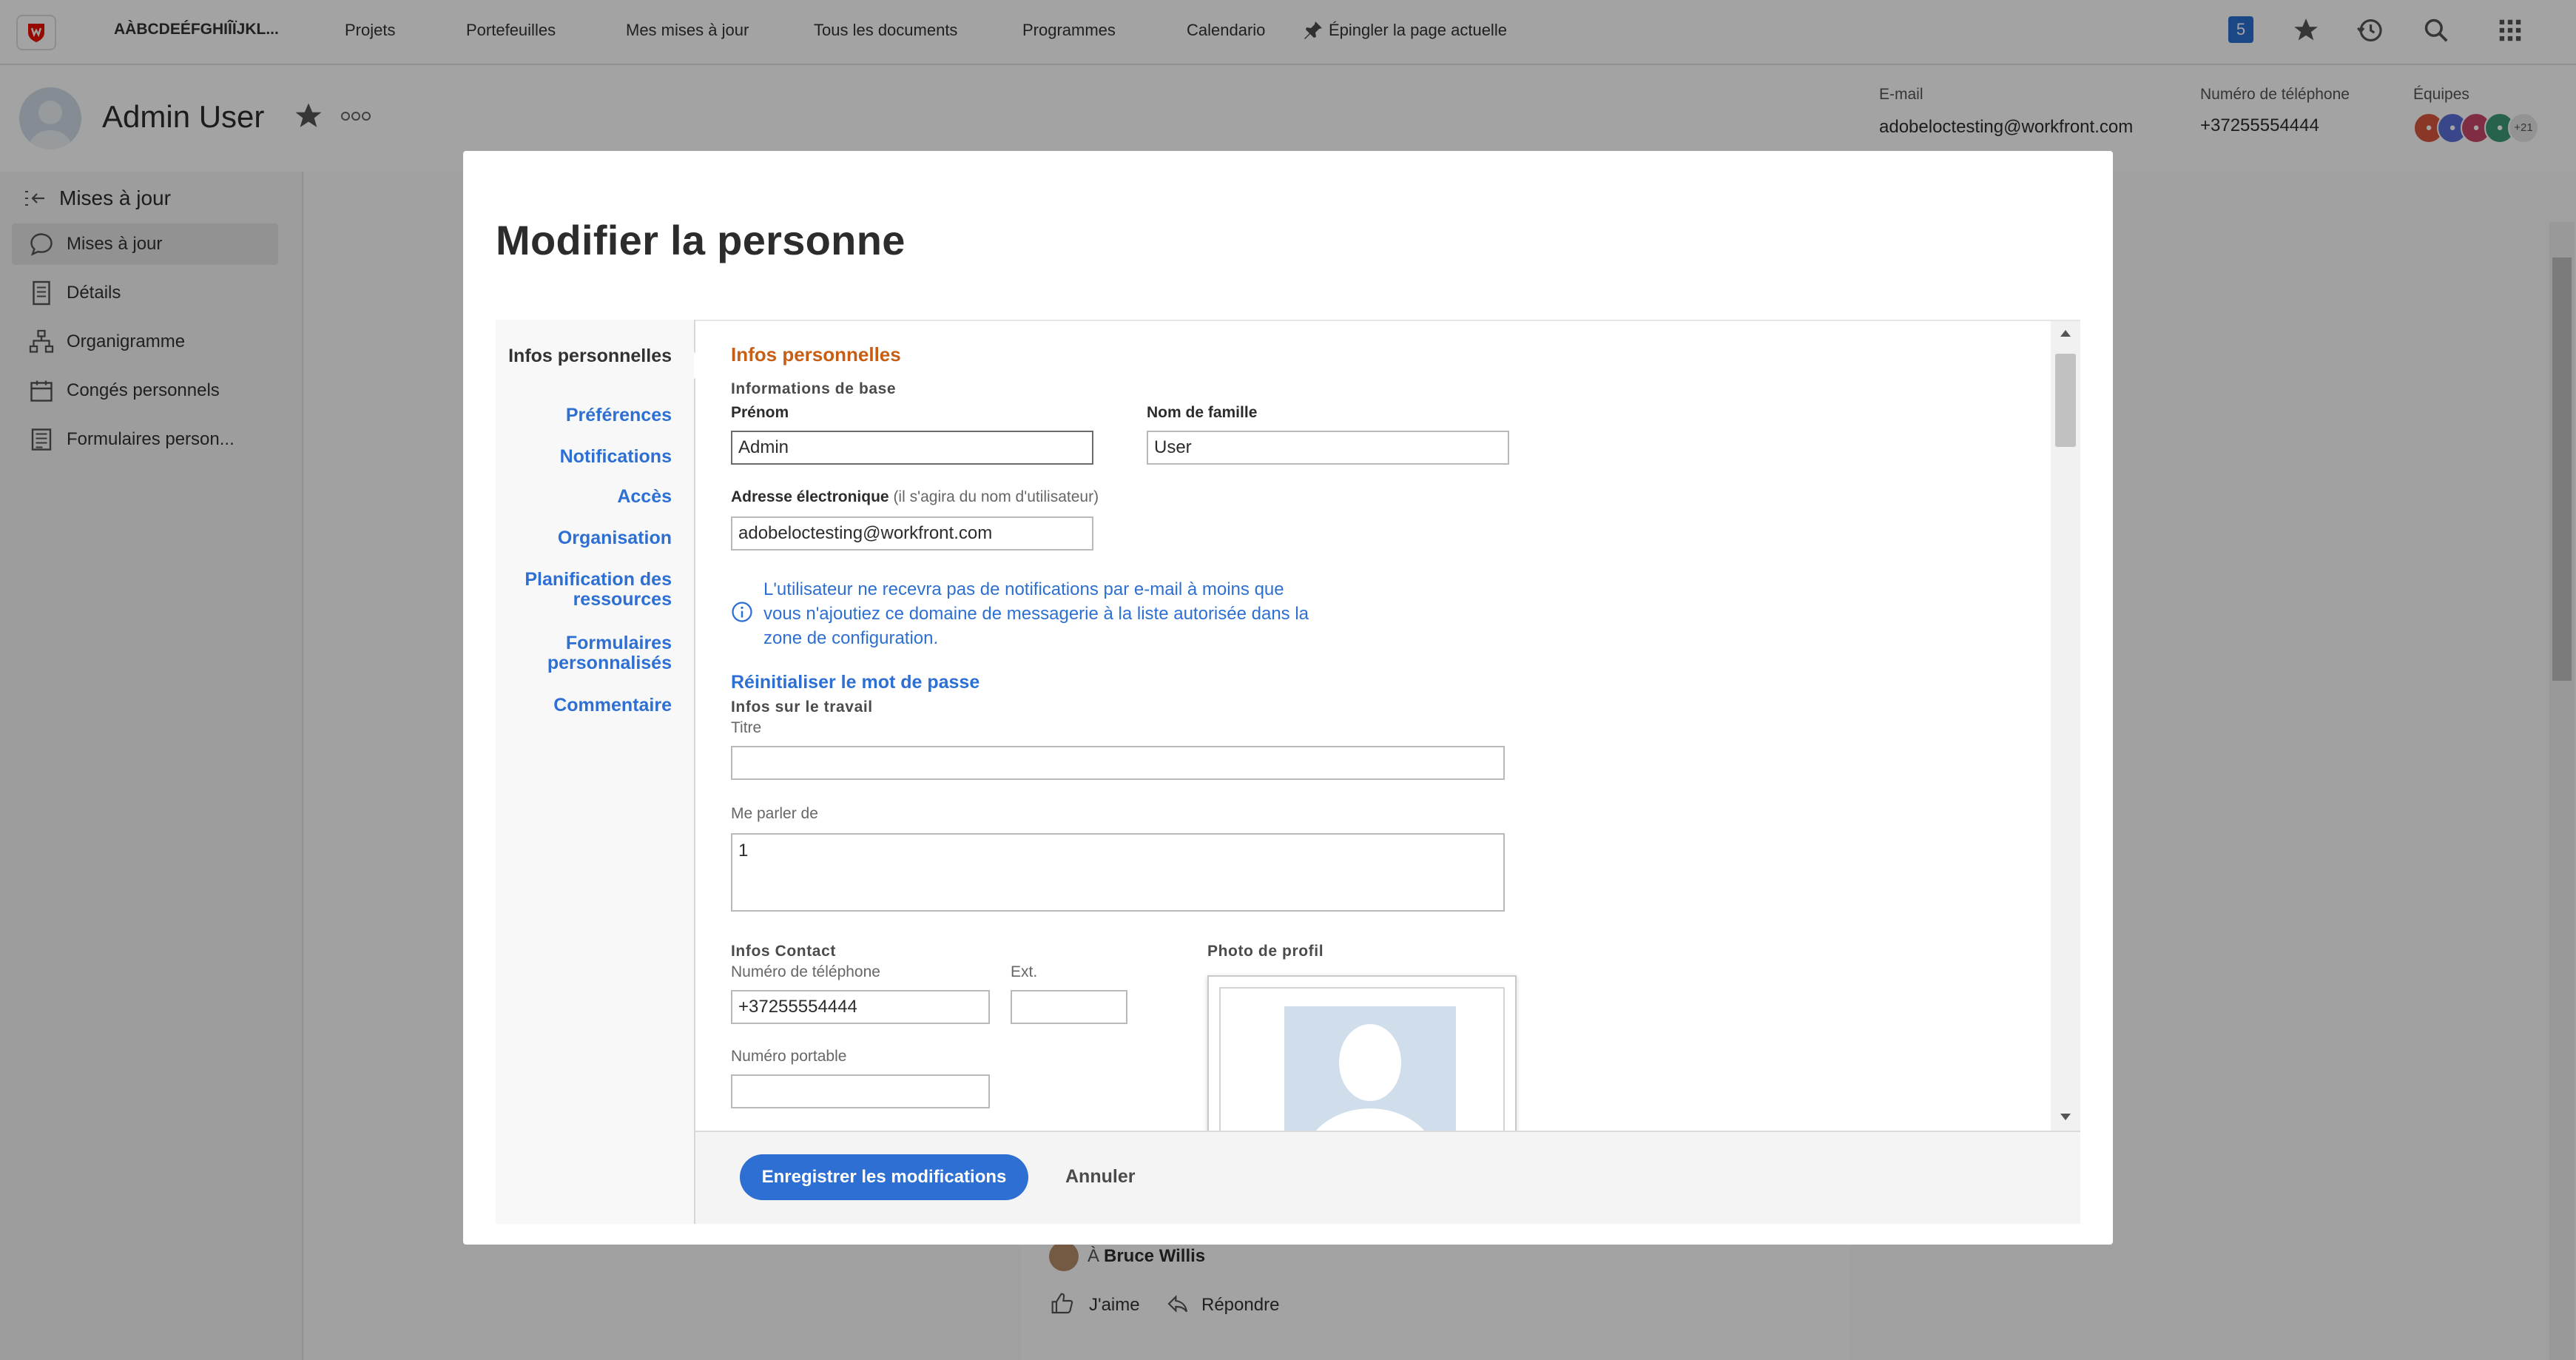 Image resolution: width=2576 pixels, height=1360 pixels. I want to click on modal-title: Modifier la personne, so click(701, 240).